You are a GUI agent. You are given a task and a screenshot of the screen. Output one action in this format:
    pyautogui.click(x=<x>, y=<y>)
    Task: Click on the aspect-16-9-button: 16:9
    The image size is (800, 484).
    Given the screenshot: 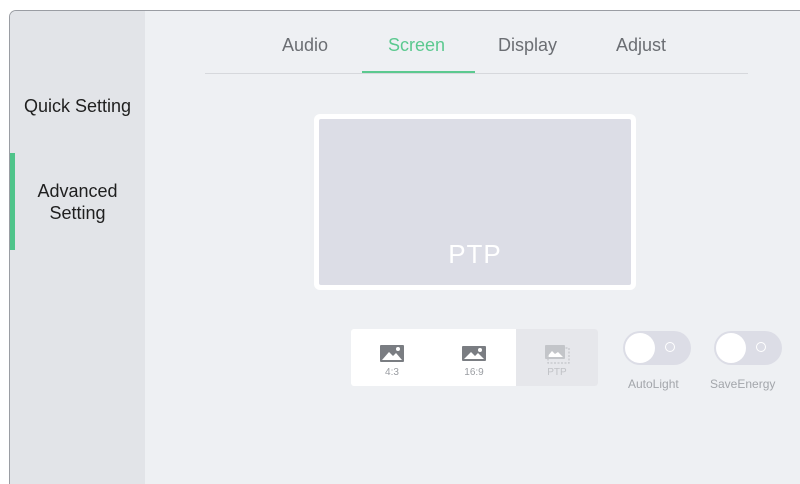 What is the action you would take?
    pyautogui.click(x=474, y=357)
    